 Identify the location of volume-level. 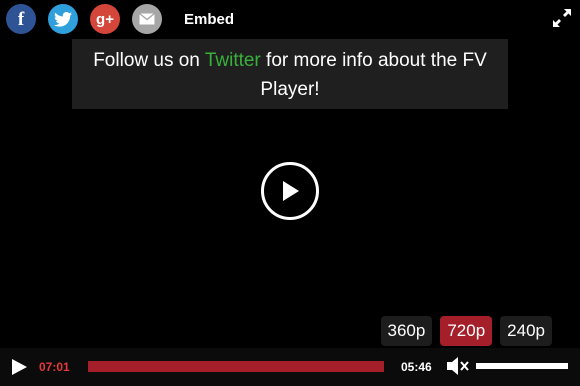
(522, 366).